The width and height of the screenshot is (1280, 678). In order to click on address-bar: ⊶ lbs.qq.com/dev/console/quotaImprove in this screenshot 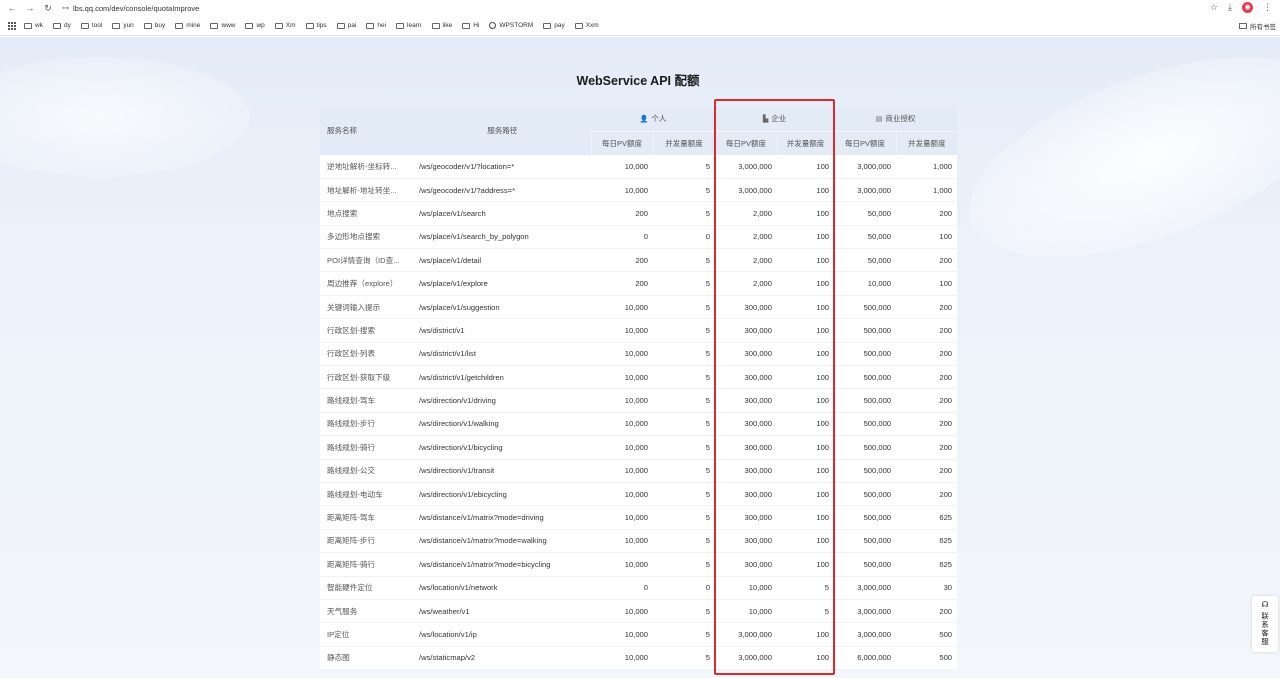, I will do `click(130, 8)`.